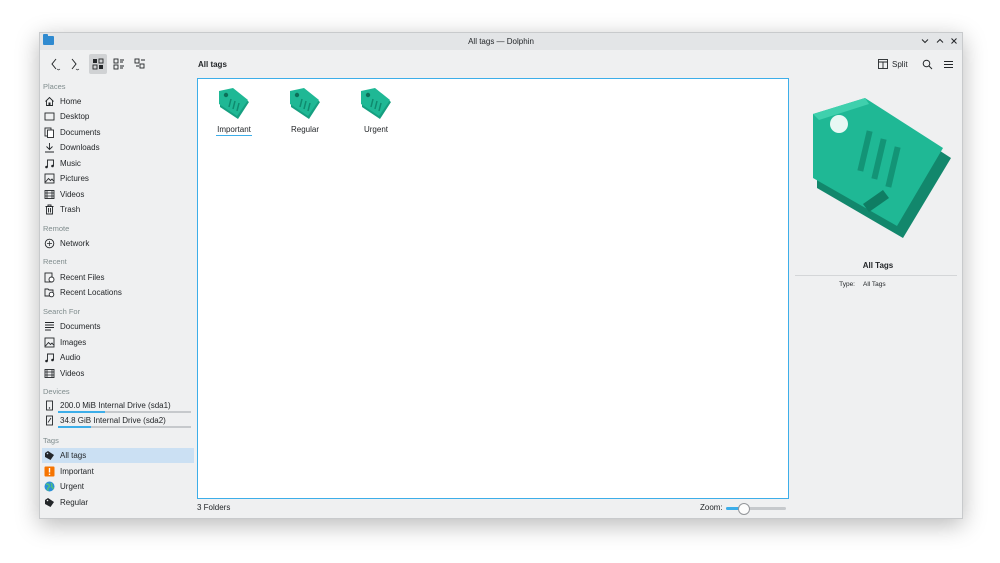 This screenshot has height=563, width=1000. What do you see at coordinates (49, 292) in the screenshot?
I see `recent-locations-icon` at bounding box center [49, 292].